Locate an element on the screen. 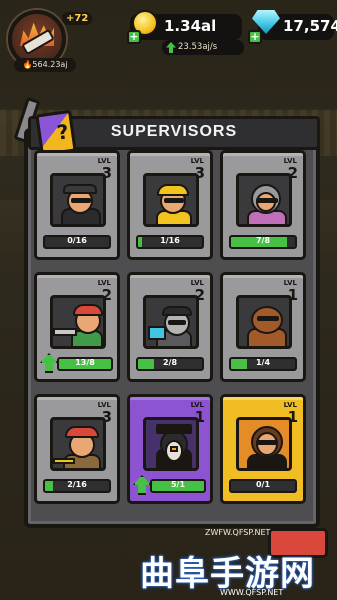 The width and height of the screenshot is (337, 600). progress-text: 7/8 is located at coordinates (263, 240).